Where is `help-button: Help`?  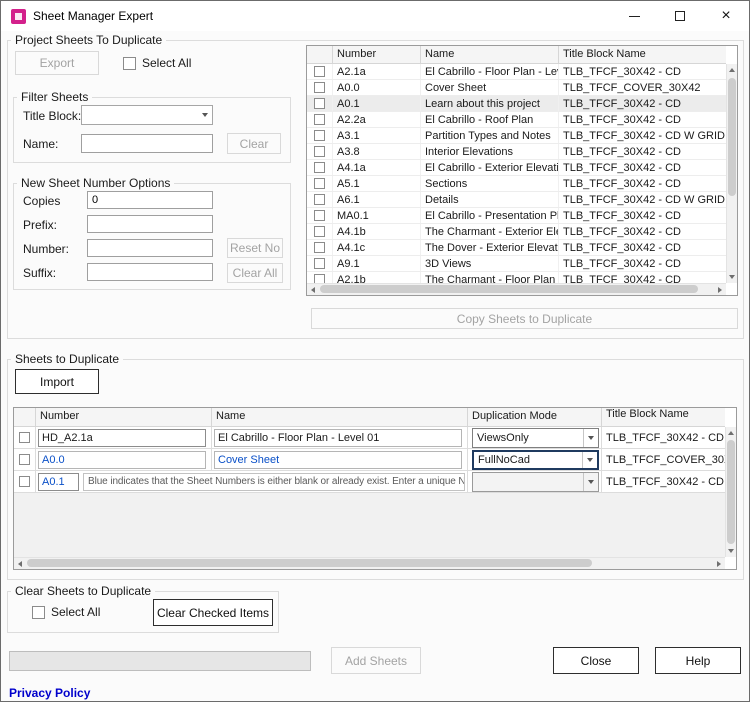 help-button: Help is located at coordinates (698, 660).